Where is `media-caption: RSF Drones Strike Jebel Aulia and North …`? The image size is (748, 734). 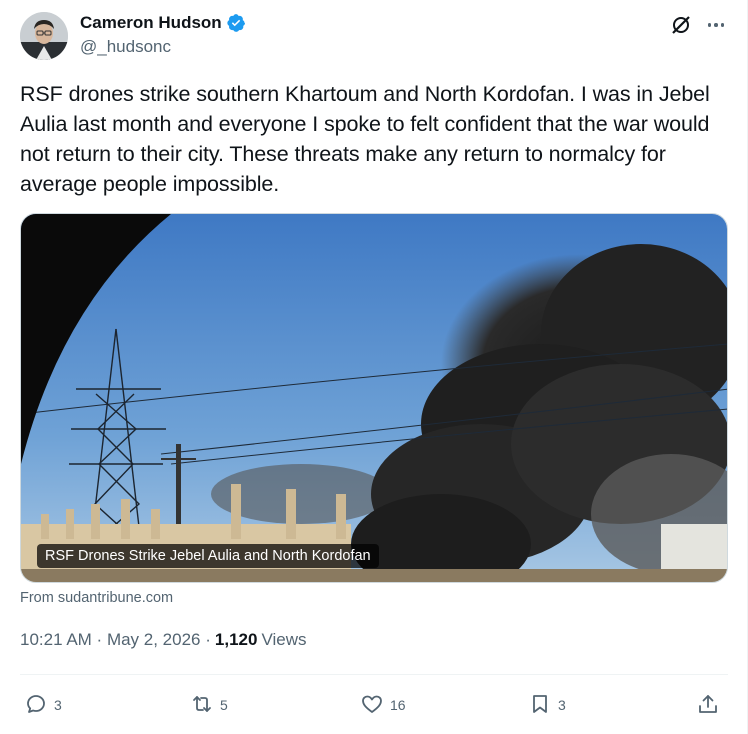 media-caption: RSF Drones Strike Jebel Aulia and North … is located at coordinates (208, 556).